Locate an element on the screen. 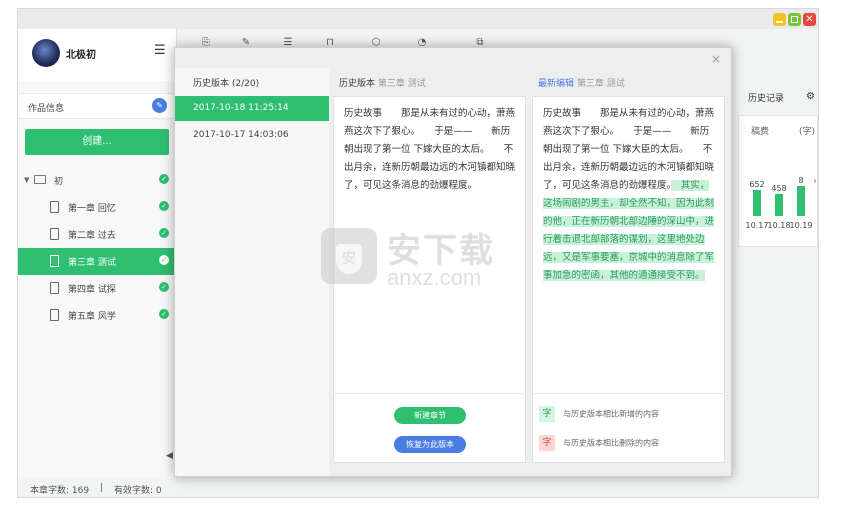 Image resolution: width=843 pixels, height=509 pixels. minimize-button is located at coordinates (779, 19).